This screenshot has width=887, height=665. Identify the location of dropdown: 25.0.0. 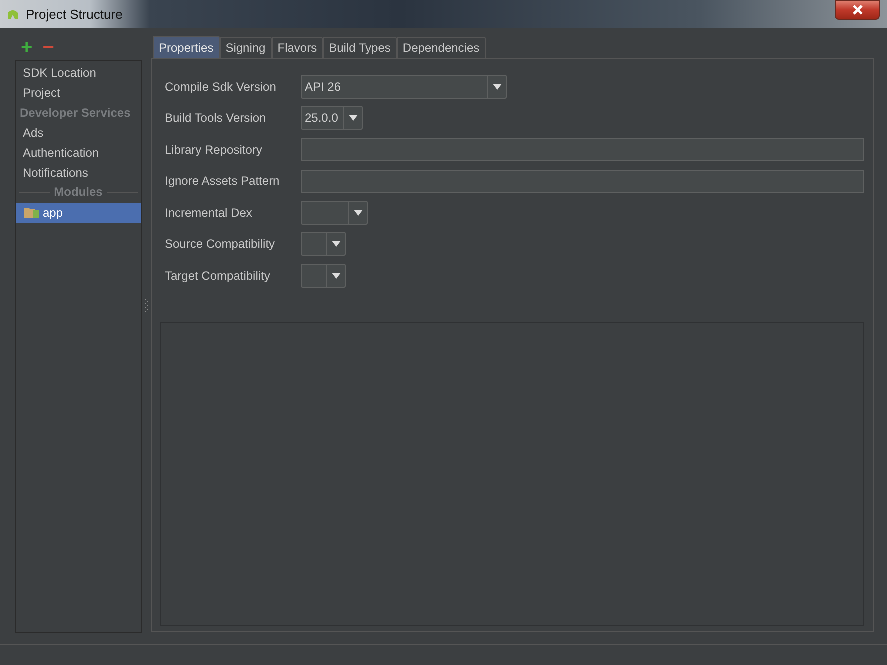
(332, 118).